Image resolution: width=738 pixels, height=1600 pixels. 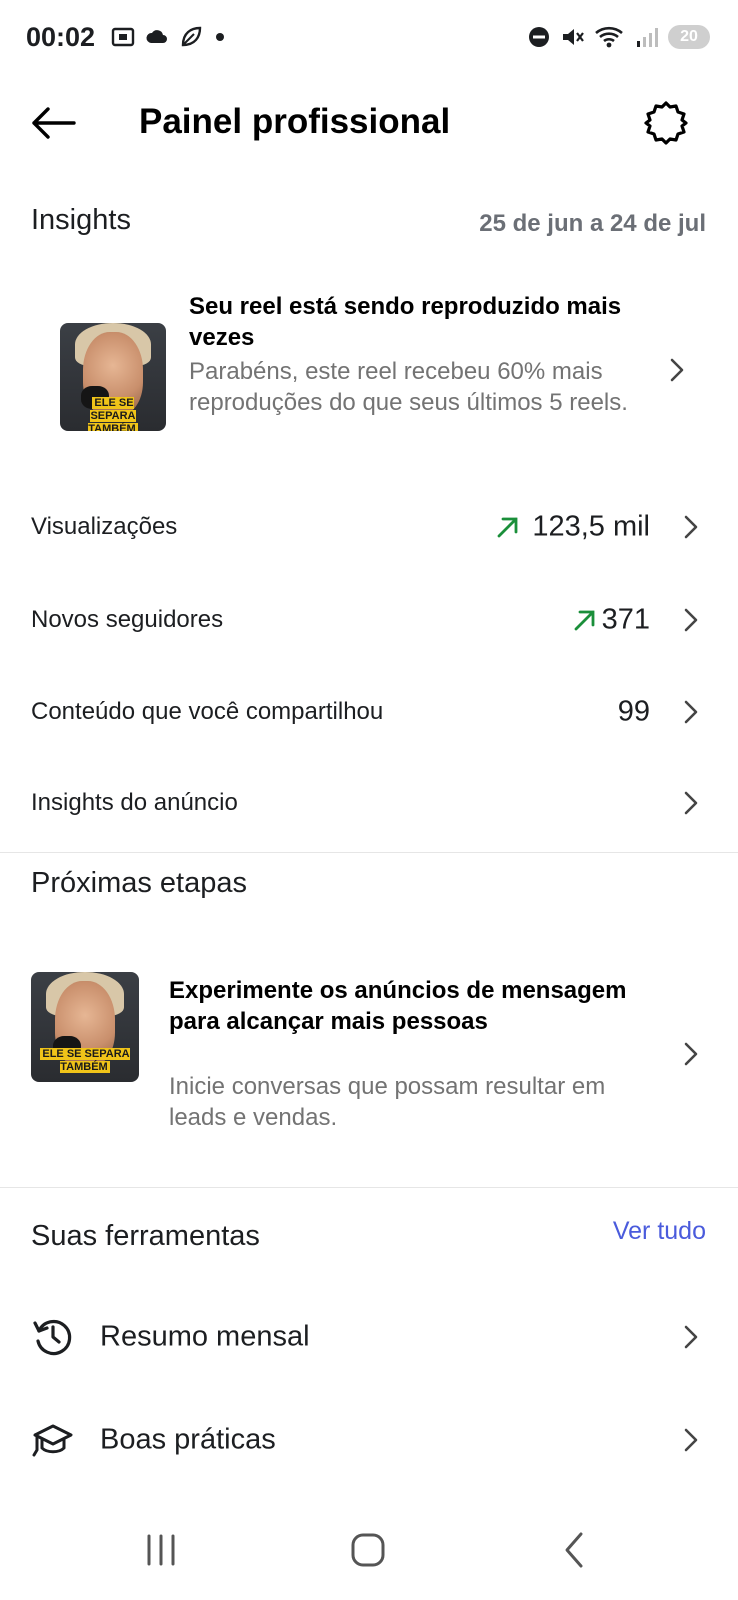 What do you see at coordinates (104, 526) in the screenshot?
I see `metric-label: Visualizações` at bounding box center [104, 526].